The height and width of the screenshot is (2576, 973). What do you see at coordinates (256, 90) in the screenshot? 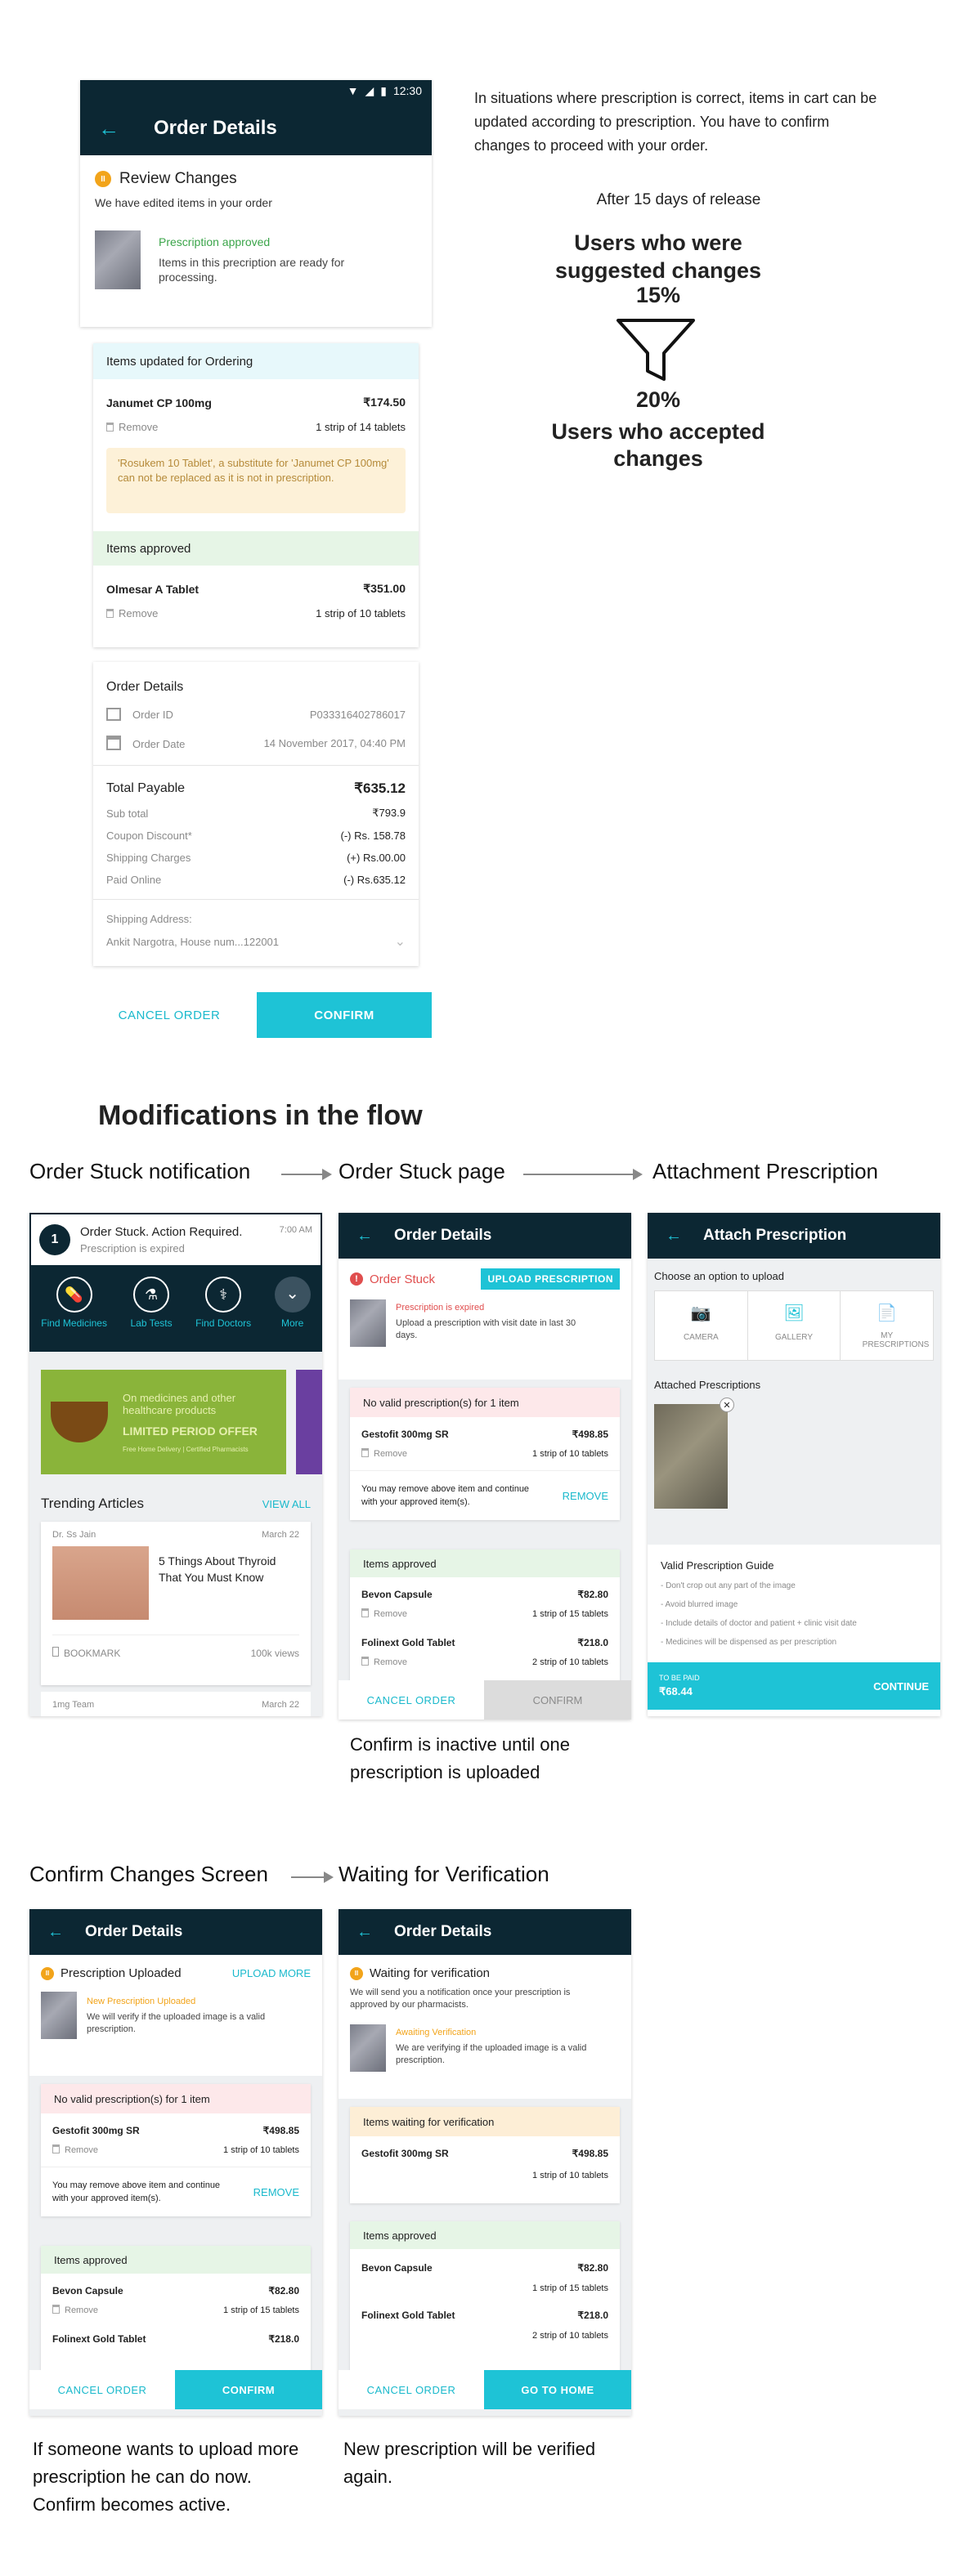
I see `status-bar: ▼ ◢ ▮ 12:30` at bounding box center [256, 90].